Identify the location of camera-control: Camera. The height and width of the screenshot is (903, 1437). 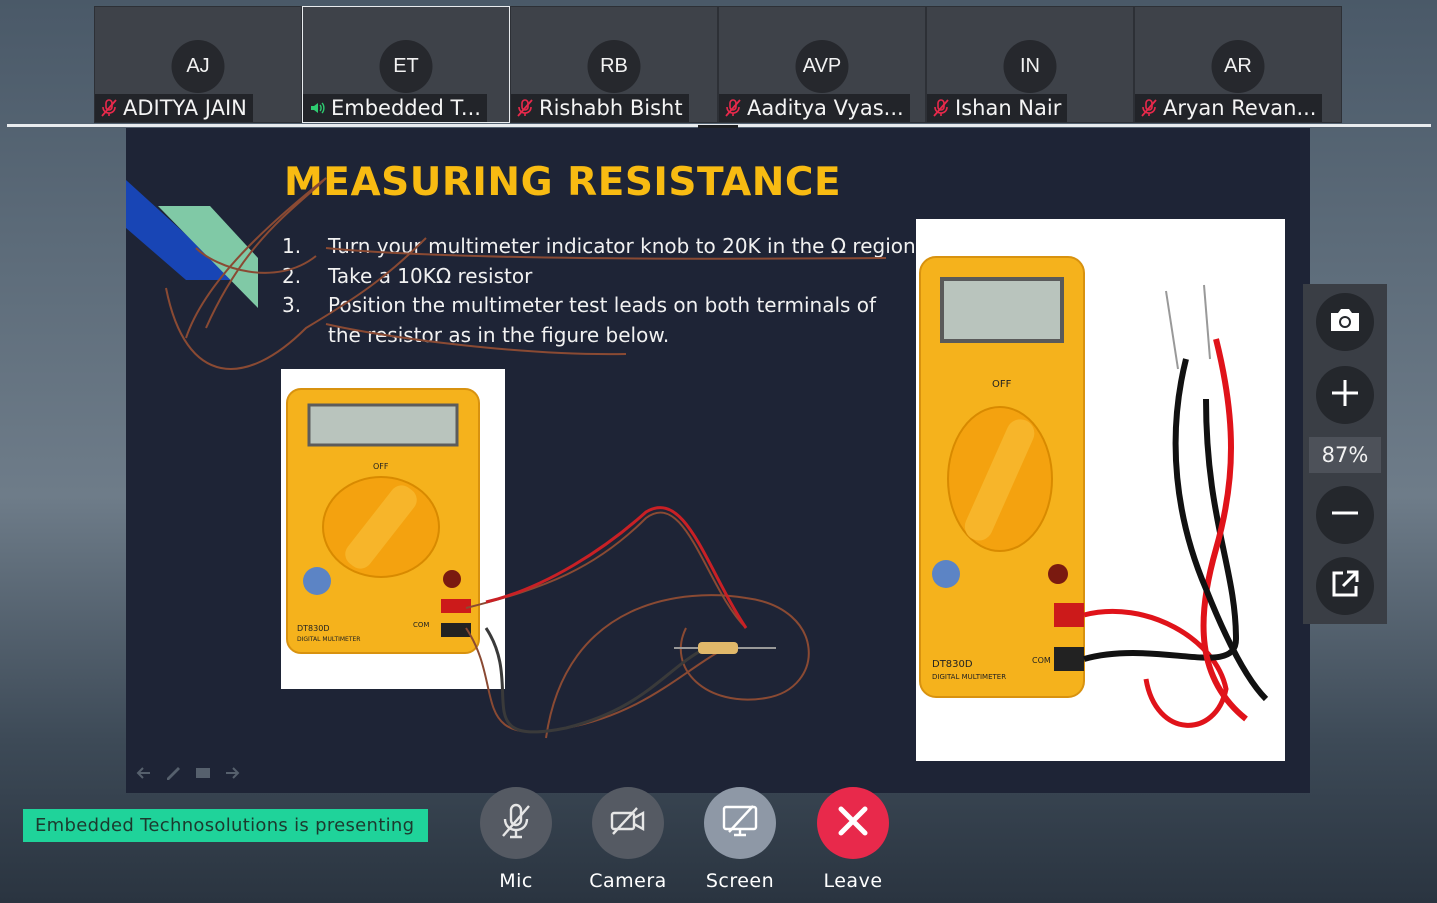
(628, 839).